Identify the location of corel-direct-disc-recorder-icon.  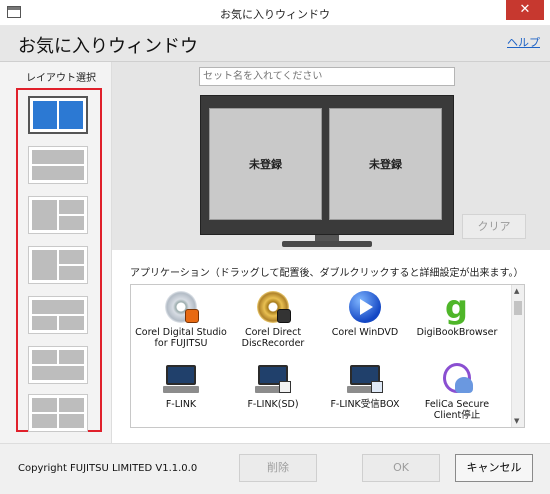
(273, 307).